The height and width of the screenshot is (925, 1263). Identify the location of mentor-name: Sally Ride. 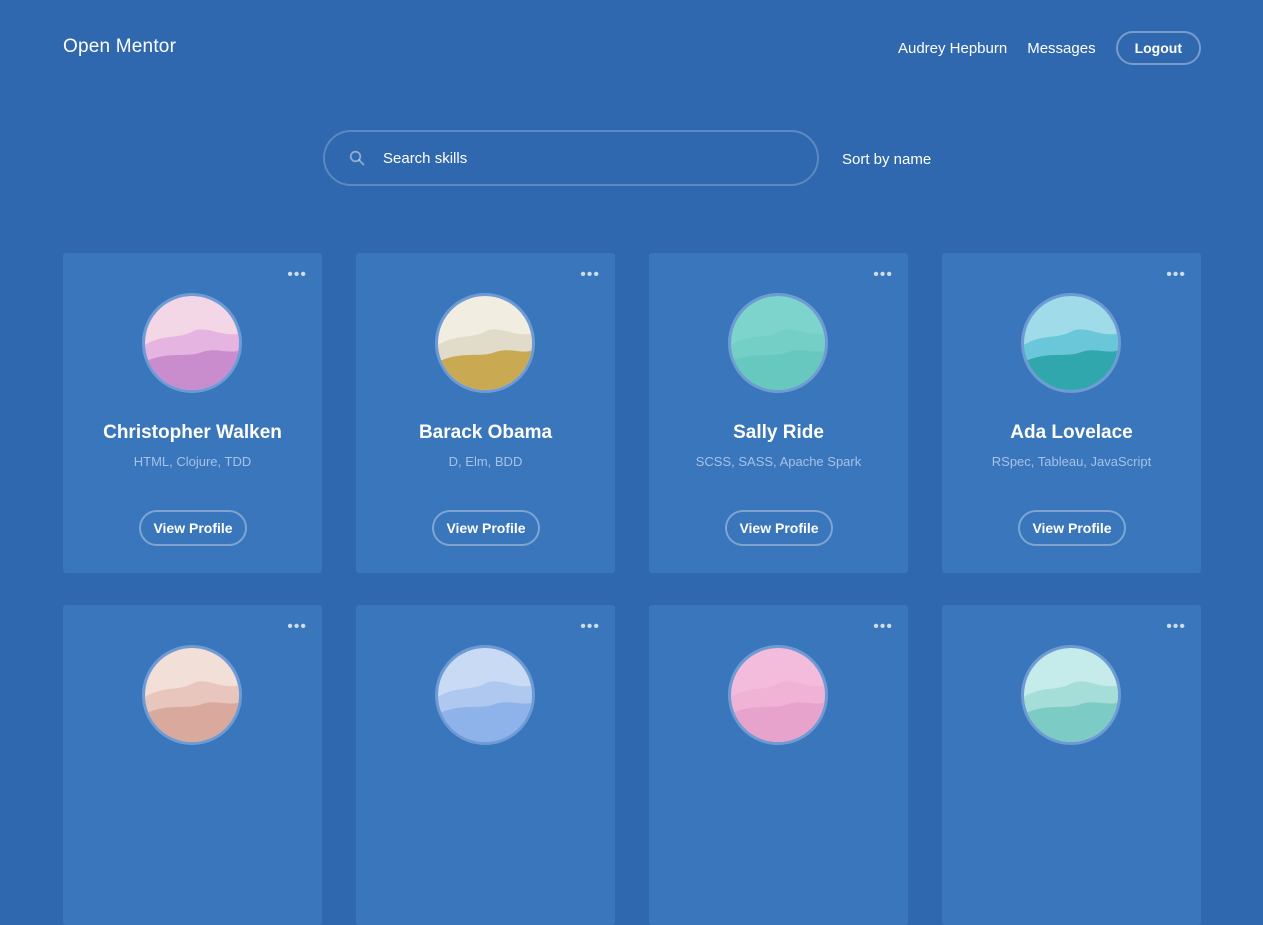
(778, 432).